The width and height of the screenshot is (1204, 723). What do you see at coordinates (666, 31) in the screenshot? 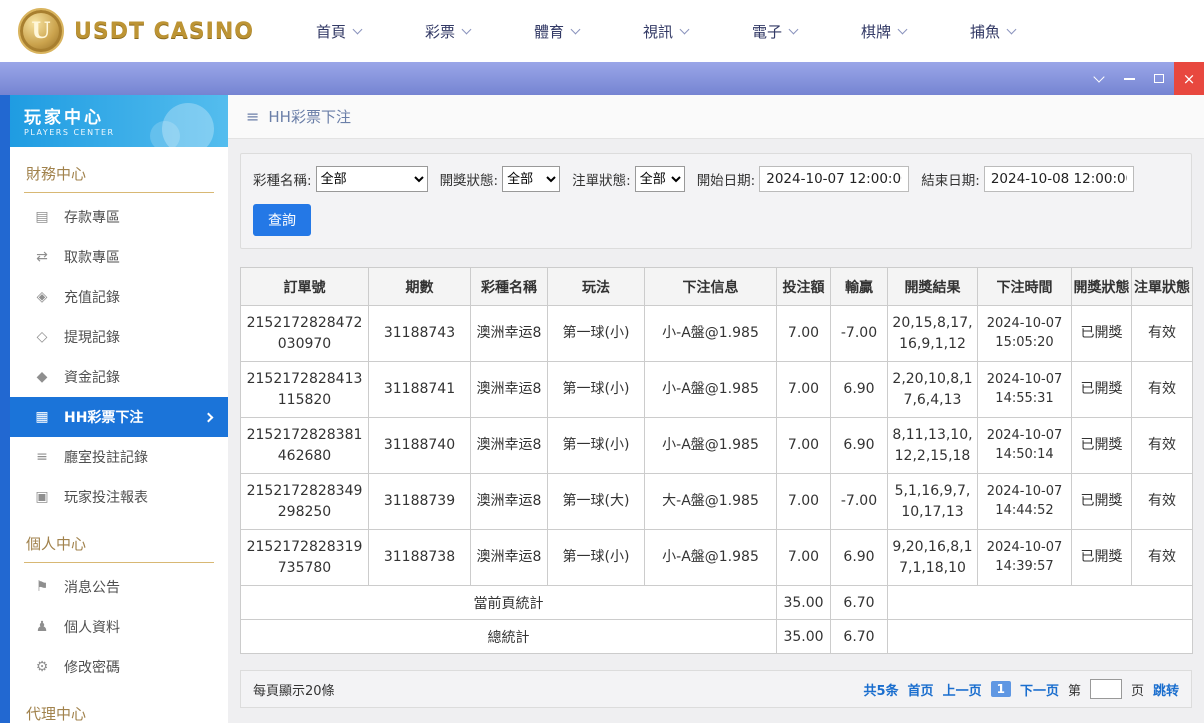
I see `nav-item-video: 視訊` at bounding box center [666, 31].